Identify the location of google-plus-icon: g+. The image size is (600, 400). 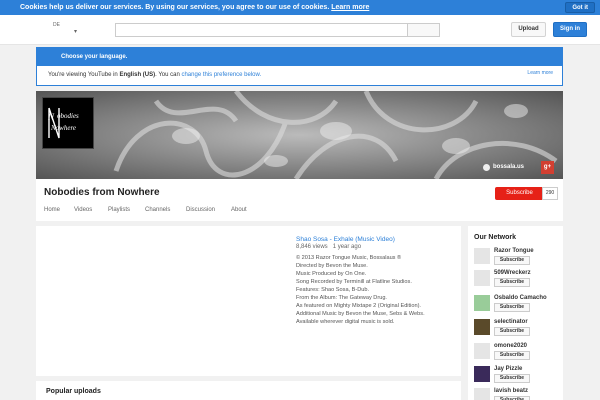
(547, 167).